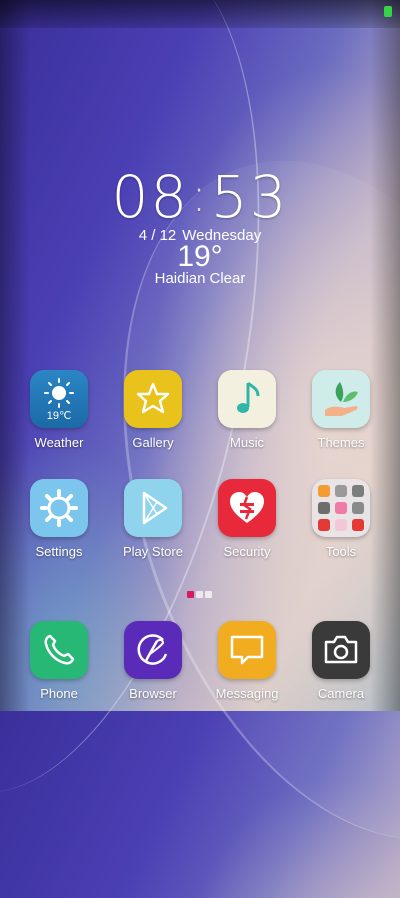  Describe the element at coordinates (341, 693) in the screenshot. I see `app-label: Camera` at that location.